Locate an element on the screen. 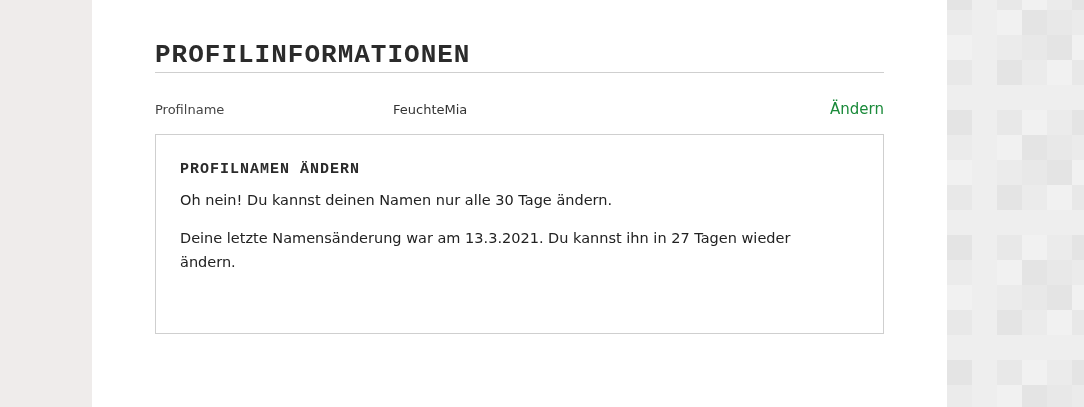  dialog-title: PROFILNAMEN ÄNDERN is located at coordinates (271, 169).